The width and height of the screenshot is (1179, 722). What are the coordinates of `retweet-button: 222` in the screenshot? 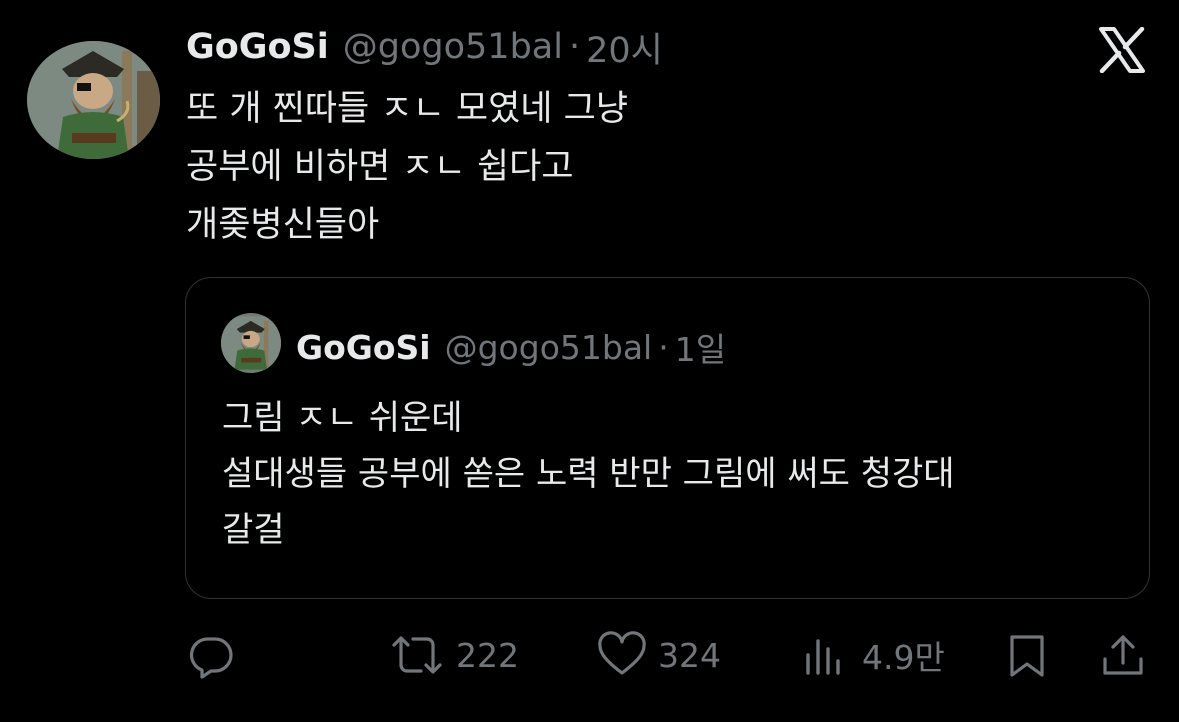 It's located at (453, 655).